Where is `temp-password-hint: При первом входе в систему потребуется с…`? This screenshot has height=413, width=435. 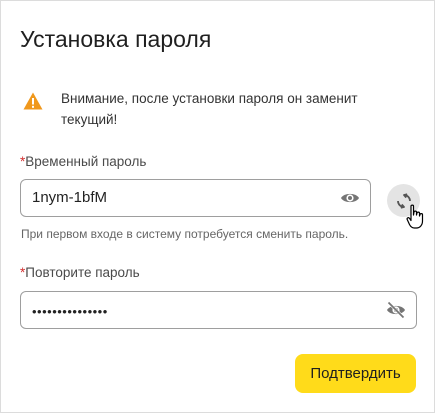
temp-password-hint: При первом входе в систему потребуется с… is located at coordinates (185, 234).